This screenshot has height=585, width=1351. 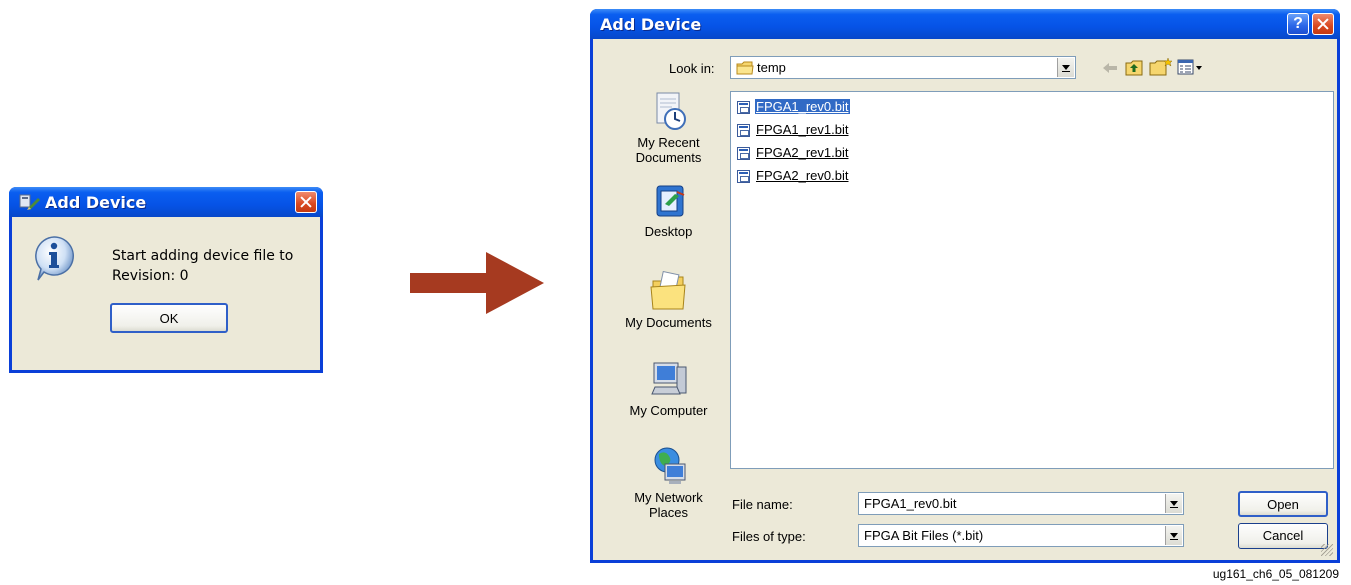 I want to click on file-name-dropdown-arrow, so click(x=1173, y=503).